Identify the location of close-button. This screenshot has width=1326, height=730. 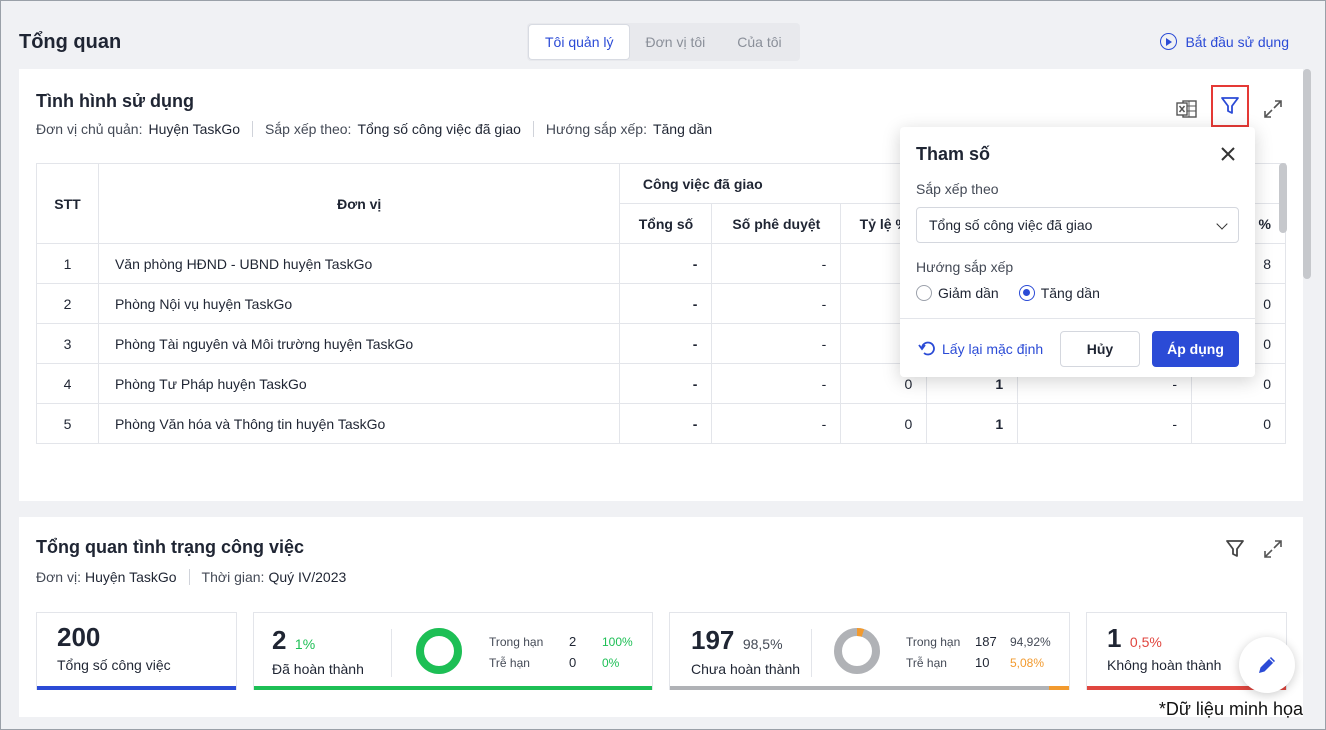
(1228, 154).